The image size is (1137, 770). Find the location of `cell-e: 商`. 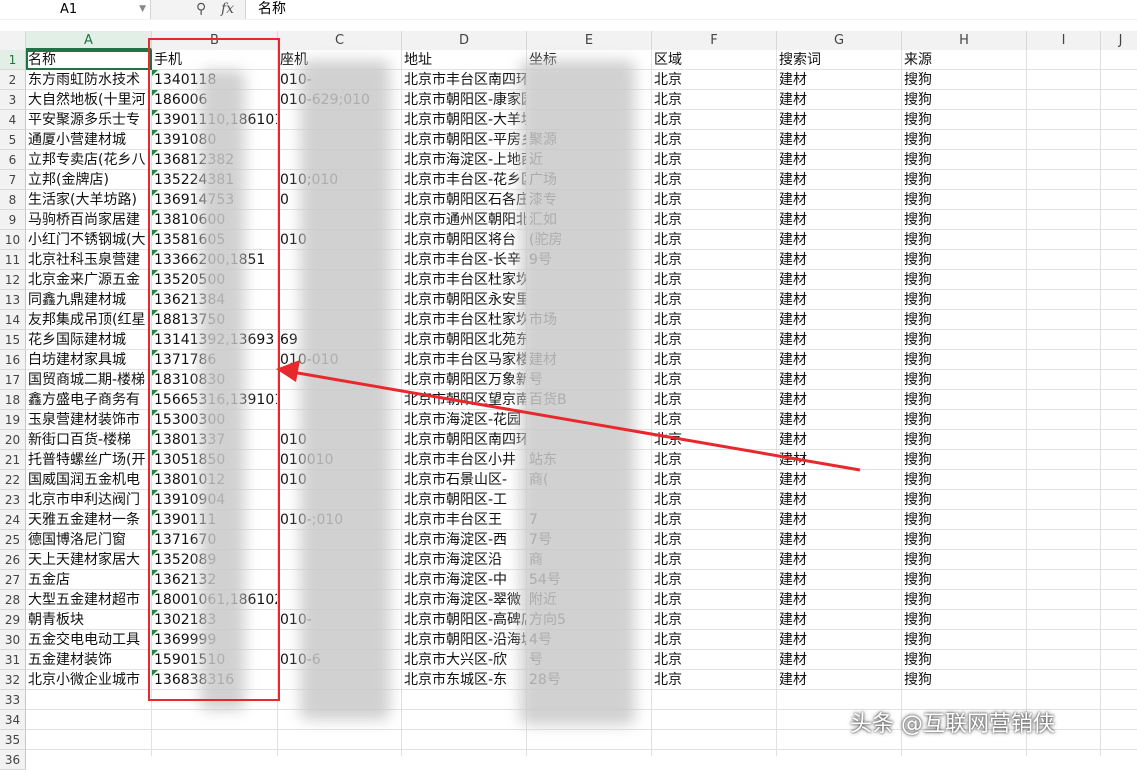

cell-e: 商 is located at coordinates (589, 560).